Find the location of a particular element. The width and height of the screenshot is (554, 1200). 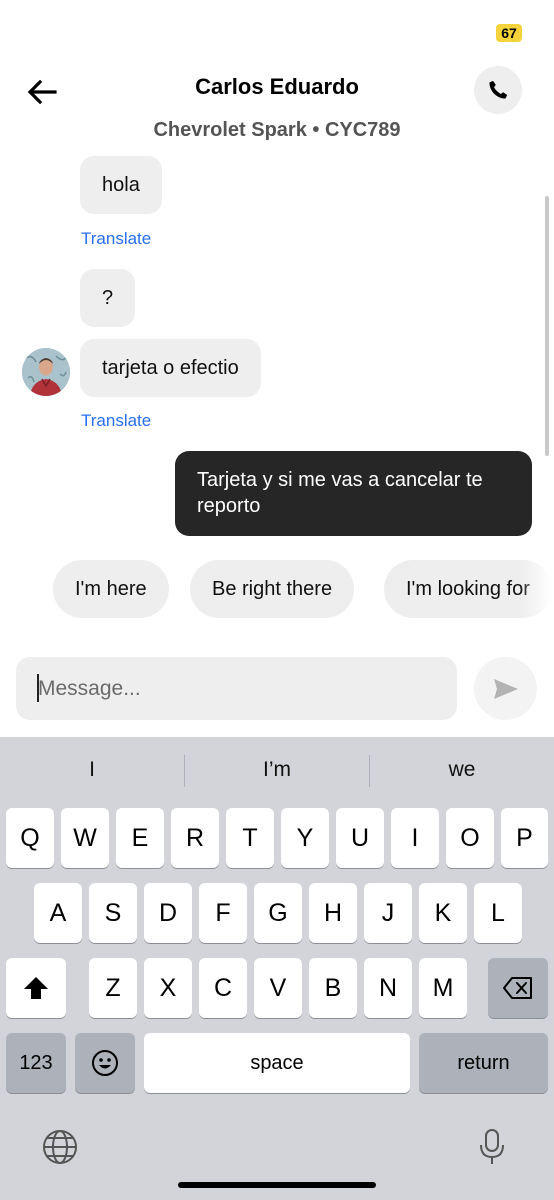

avatar is located at coordinates (46, 372).